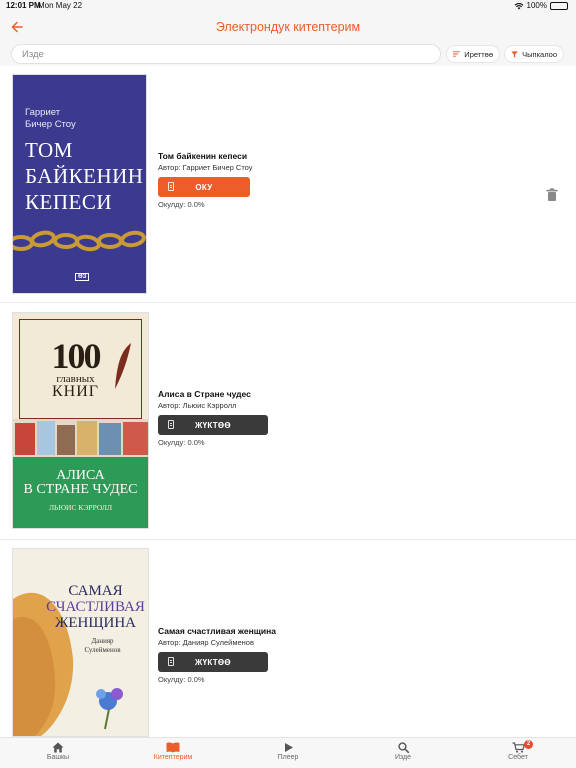  Describe the element at coordinates (217, 631) in the screenshot. I see `book-title: Самая счастливая женщина` at that location.